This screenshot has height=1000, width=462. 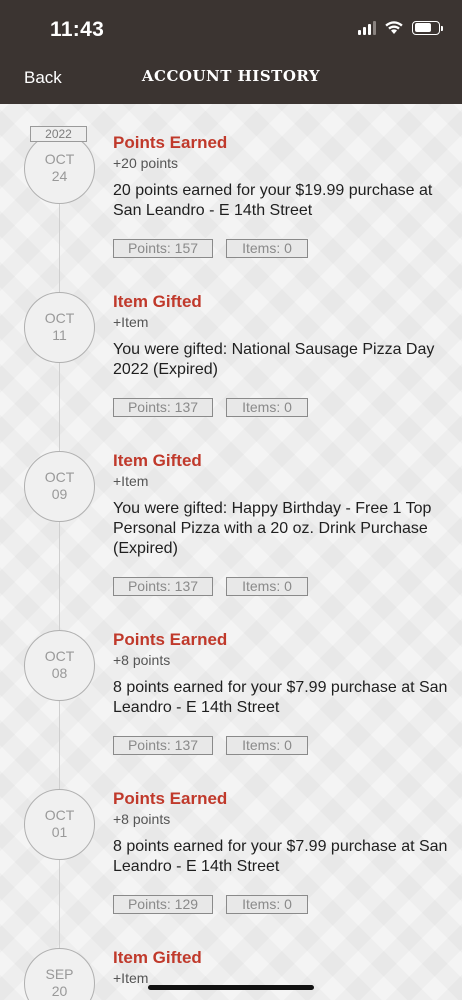 What do you see at coordinates (59, 494) in the screenshot?
I see `date-day: 09` at bounding box center [59, 494].